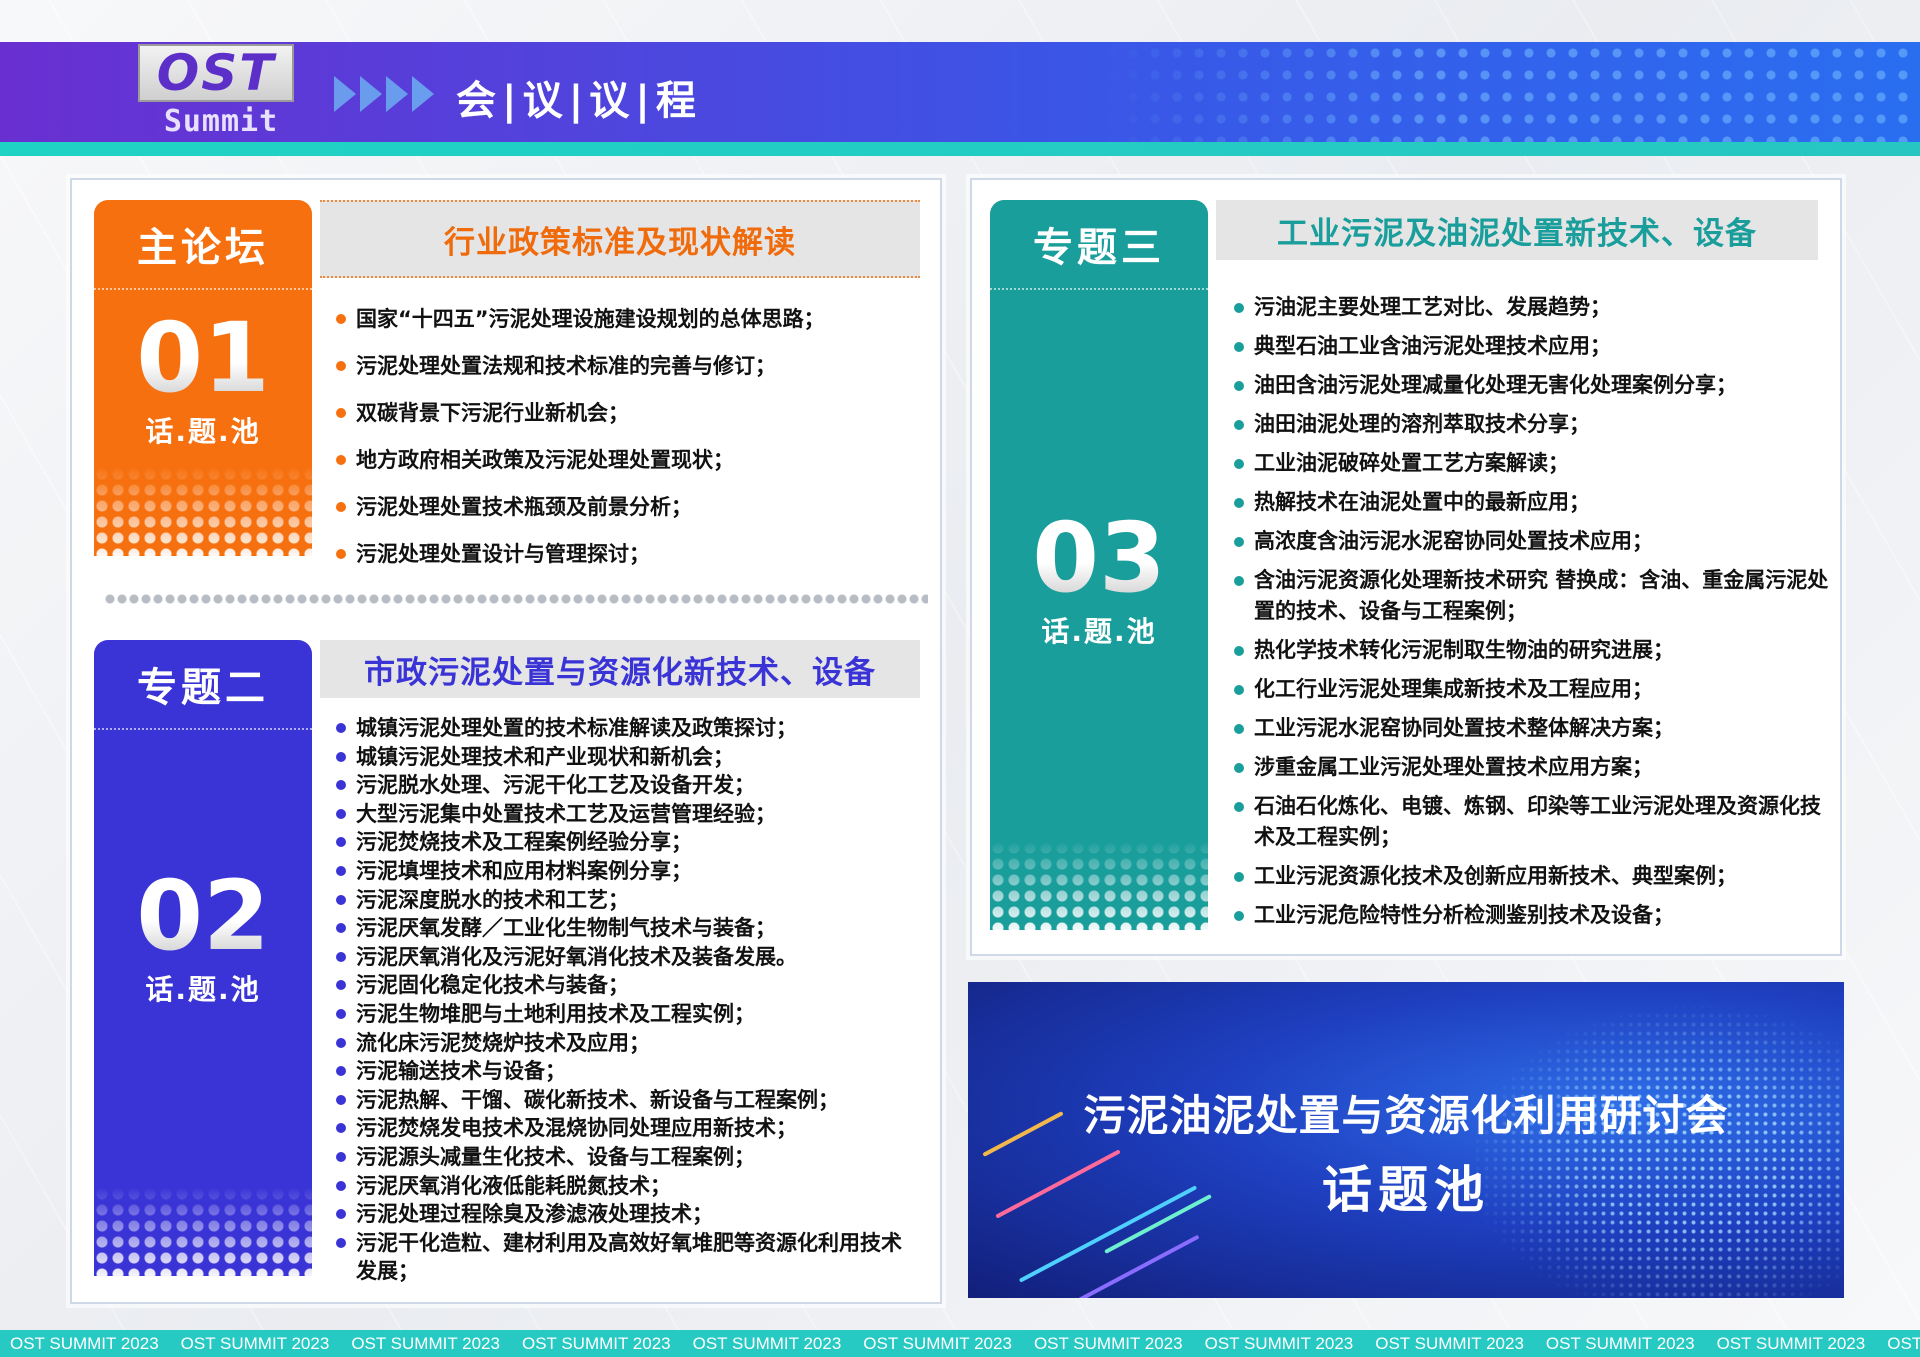  What do you see at coordinates (1099, 558) in the screenshot?
I see `topic-three-number: 03` at bounding box center [1099, 558].